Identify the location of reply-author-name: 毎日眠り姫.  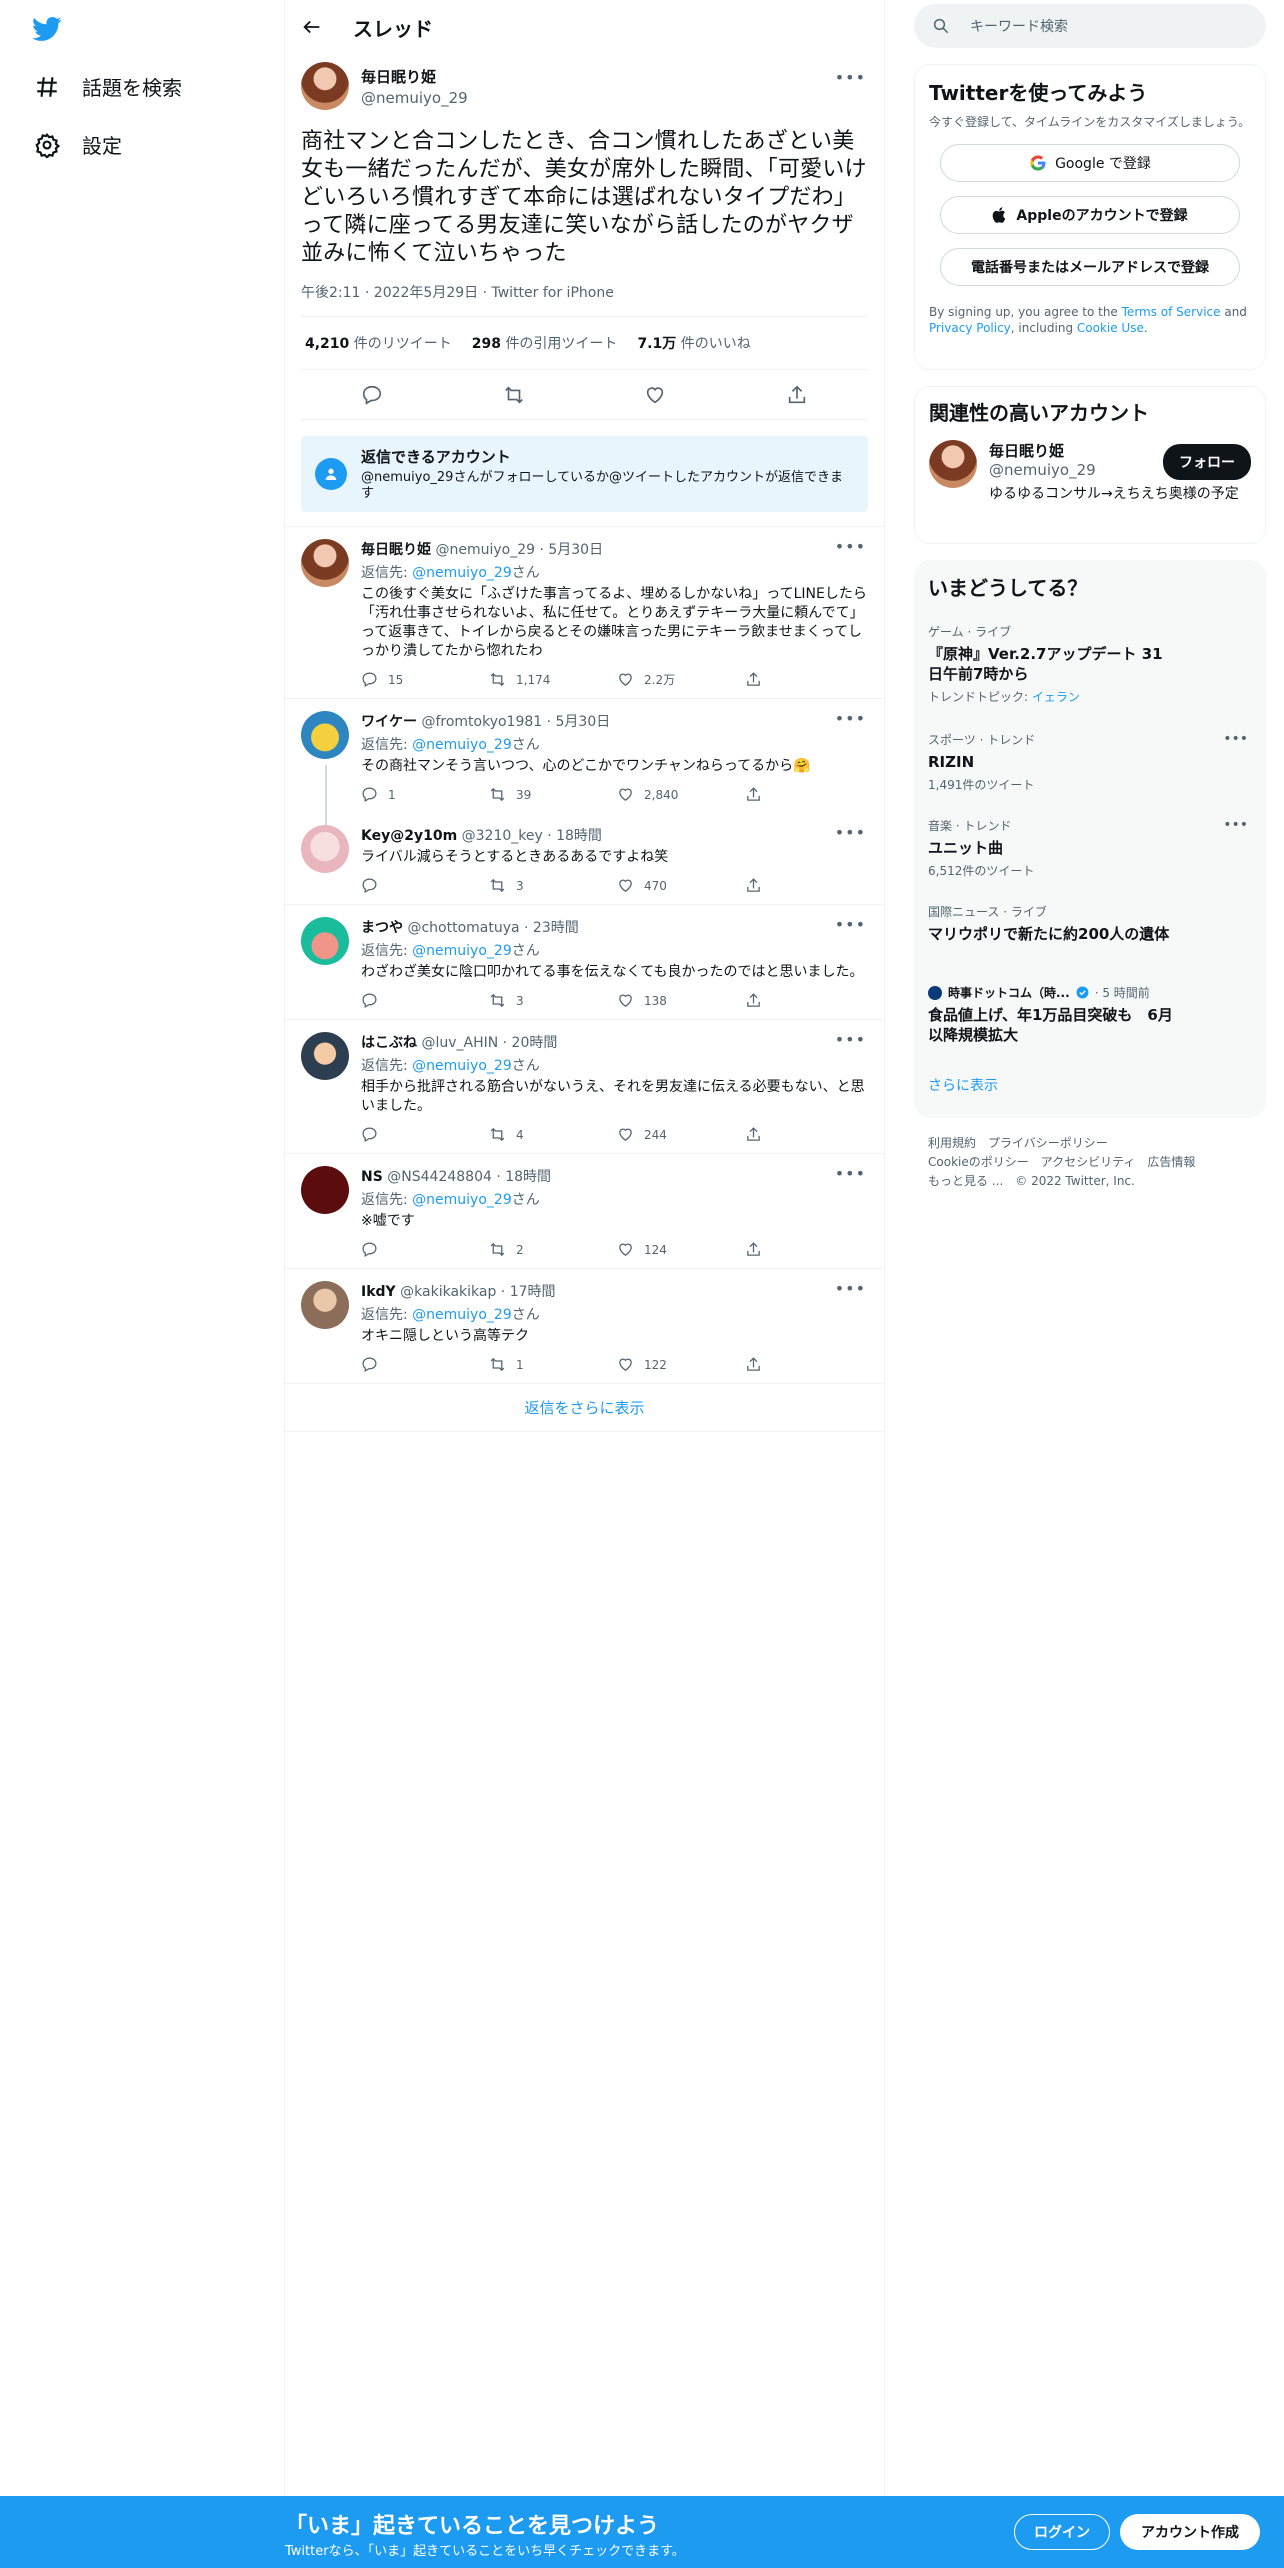
(396, 550).